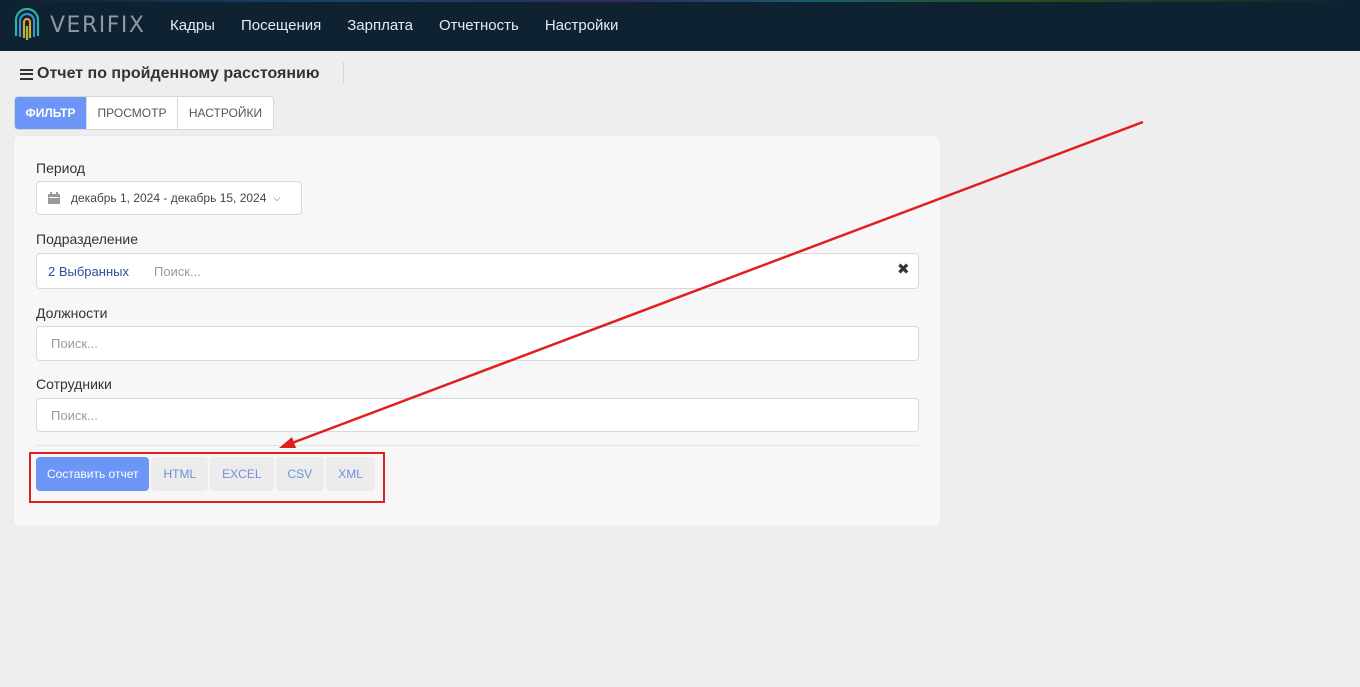  What do you see at coordinates (479, 25) in the screenshot?
I see `nav-item-reports: Отчетность` at bounding box center [479, 25].